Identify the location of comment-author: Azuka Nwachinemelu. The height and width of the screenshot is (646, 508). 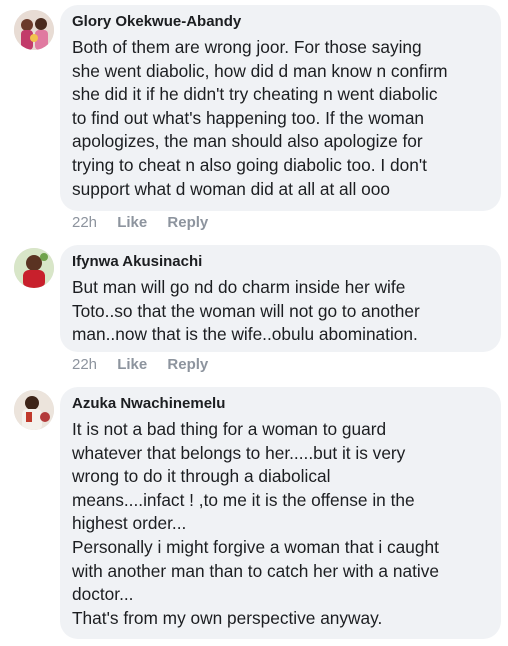
(280, 404).